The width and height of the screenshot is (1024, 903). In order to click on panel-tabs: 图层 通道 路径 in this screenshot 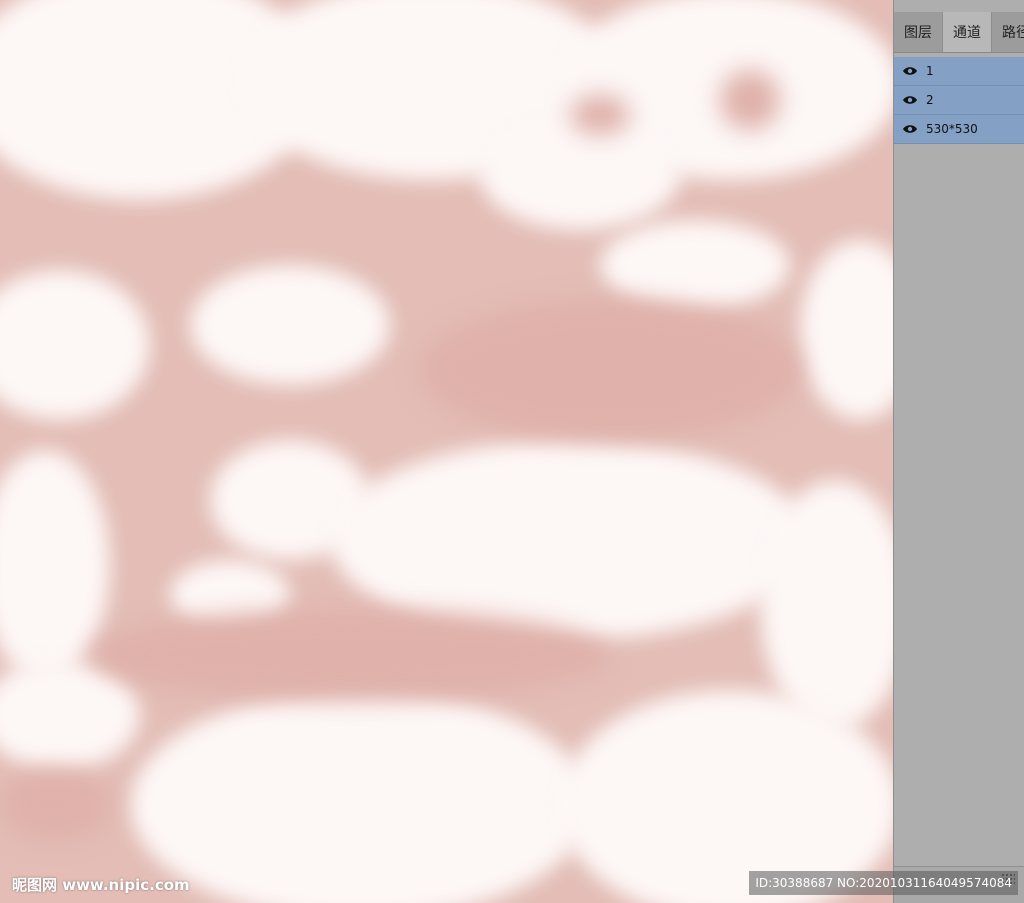, I will do `click(959, 32)`.